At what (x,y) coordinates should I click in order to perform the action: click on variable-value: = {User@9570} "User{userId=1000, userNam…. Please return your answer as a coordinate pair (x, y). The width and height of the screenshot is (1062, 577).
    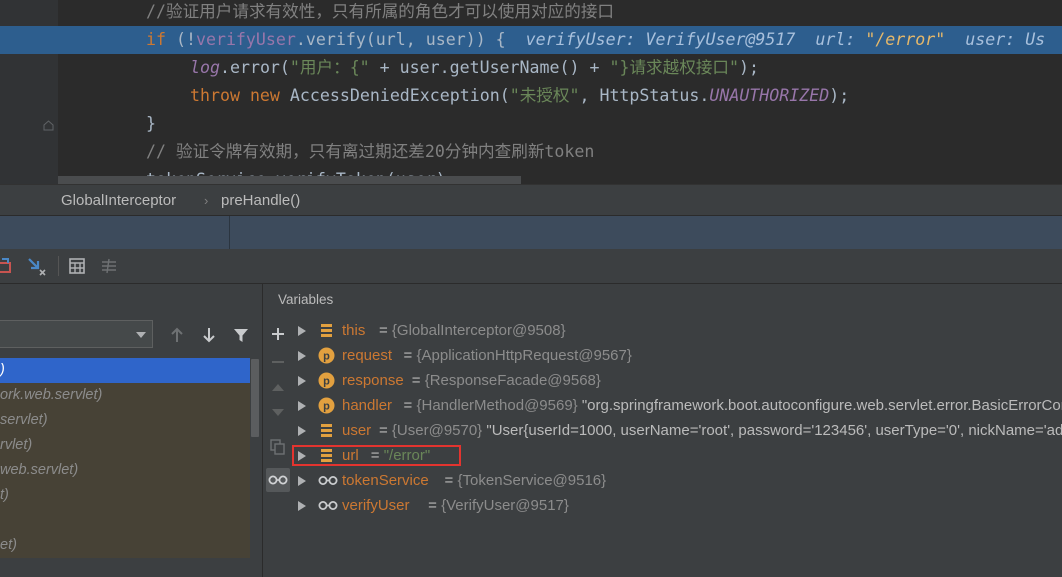
    Looking at the image, I should click on (718, 430).